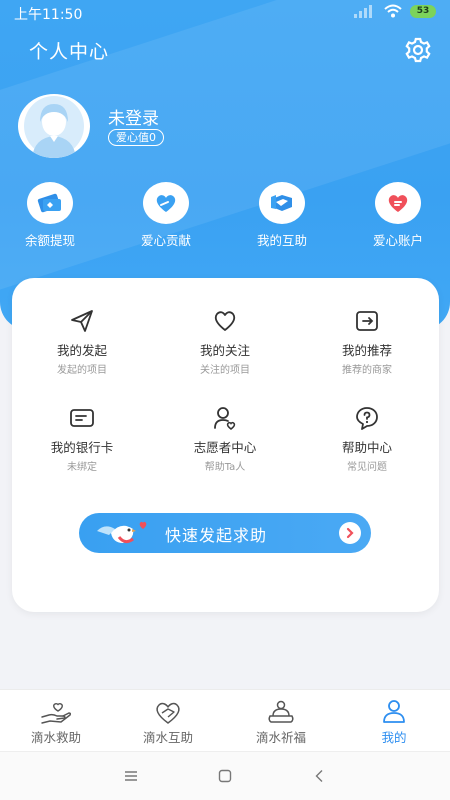  I want to click on menu-my-initiated: 我的发起 发起的项目, so click(82, 342).